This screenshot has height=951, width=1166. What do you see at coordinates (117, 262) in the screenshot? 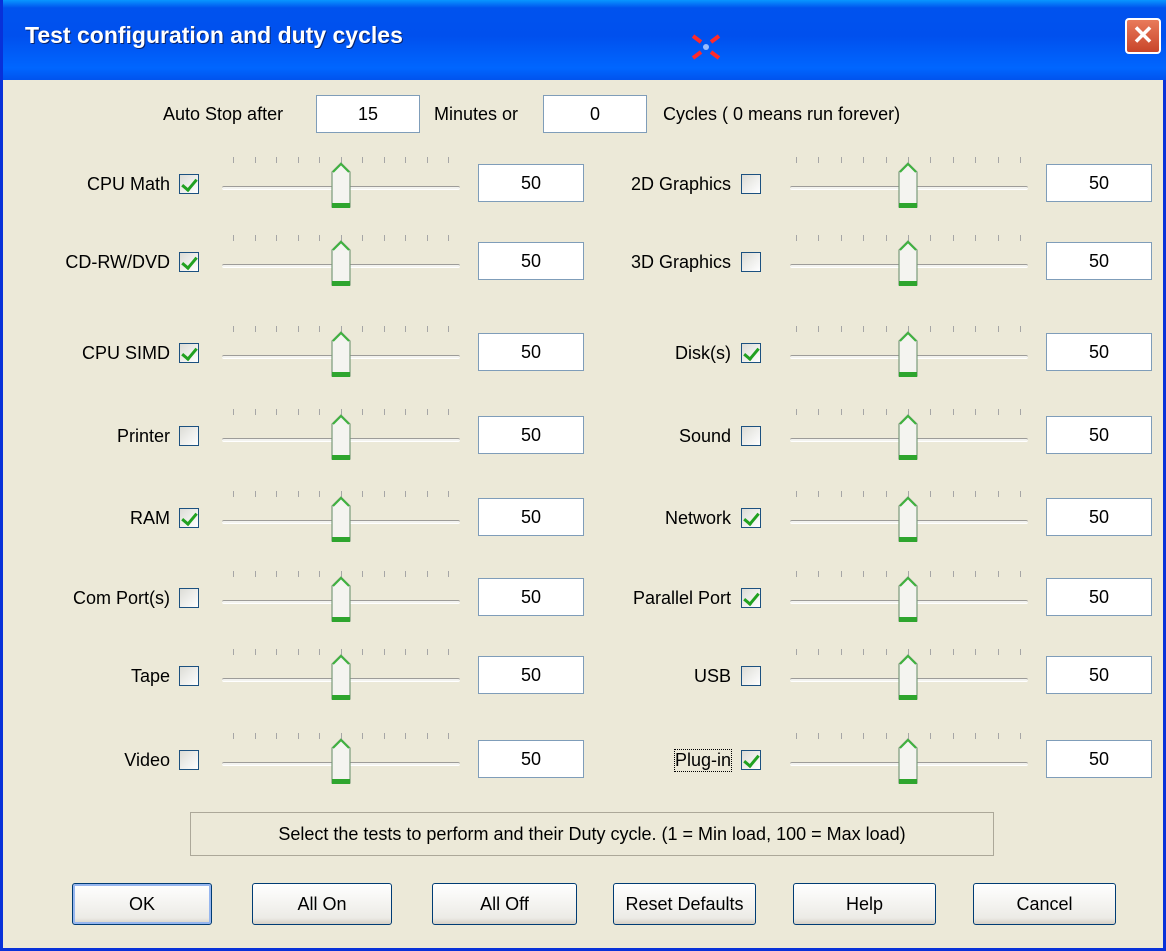
I see `test-label-cd-rw-dvd: CD-RW/DVD` at bounding box center [117, 262].